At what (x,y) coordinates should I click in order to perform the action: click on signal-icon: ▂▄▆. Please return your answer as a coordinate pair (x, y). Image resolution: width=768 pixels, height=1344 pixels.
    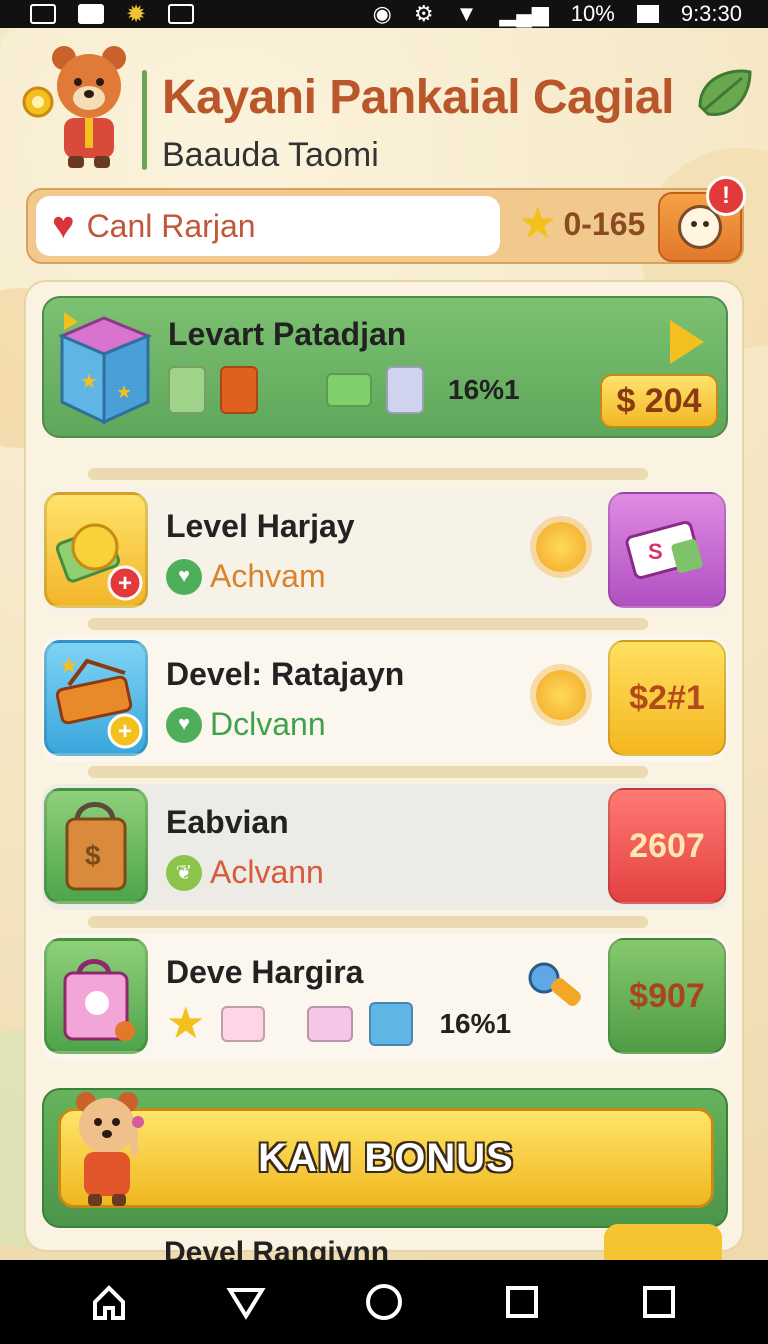
    Looking at the image, I should click on (524, 13).